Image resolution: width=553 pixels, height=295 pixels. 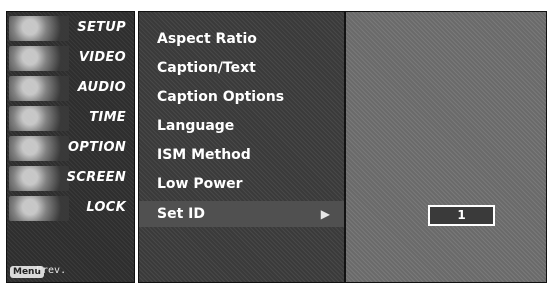 What do you see at coordinates (39, 148) in the screenshot?
I see `option-thumbnail-icon` at bounding box center [39, 148].